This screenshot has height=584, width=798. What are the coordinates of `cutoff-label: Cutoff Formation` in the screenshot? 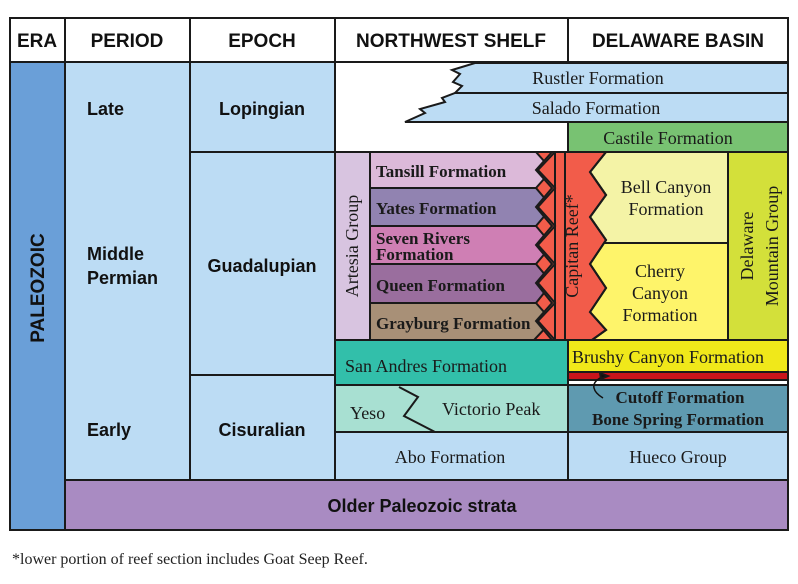 It's located at (680, 397).